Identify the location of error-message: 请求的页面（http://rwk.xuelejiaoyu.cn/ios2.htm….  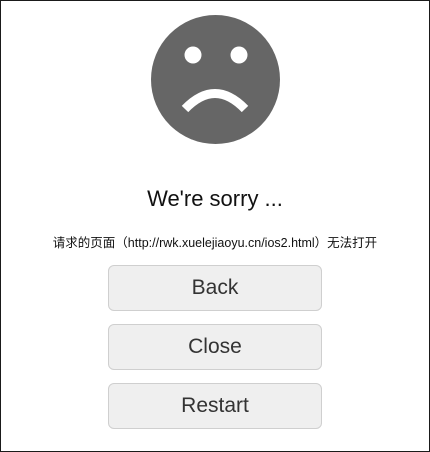
(215, 243).